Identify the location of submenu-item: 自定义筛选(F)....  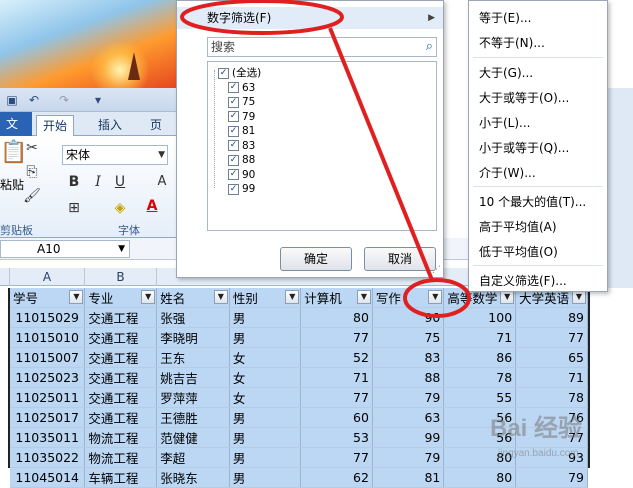
(523, 281).